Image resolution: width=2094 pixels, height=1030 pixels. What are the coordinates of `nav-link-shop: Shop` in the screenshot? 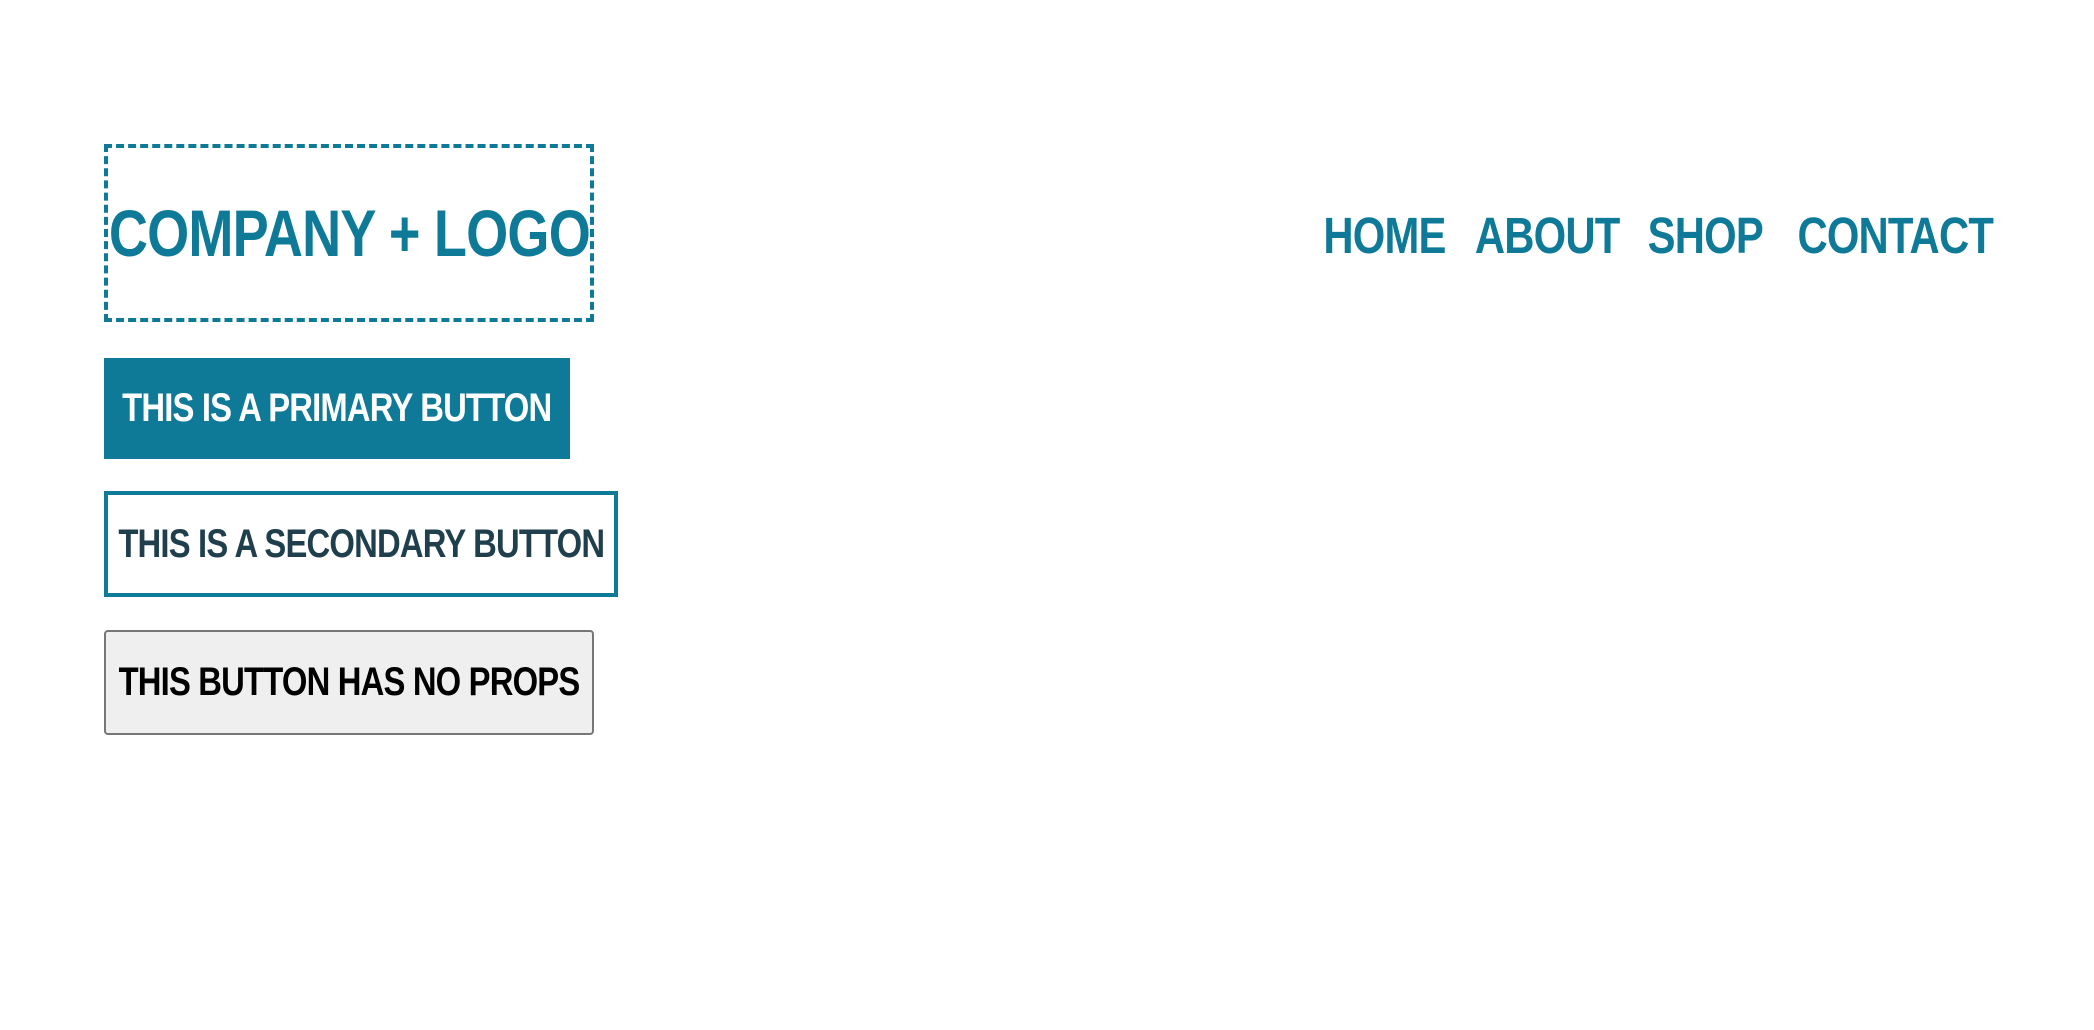 It's located at (1706, 235).